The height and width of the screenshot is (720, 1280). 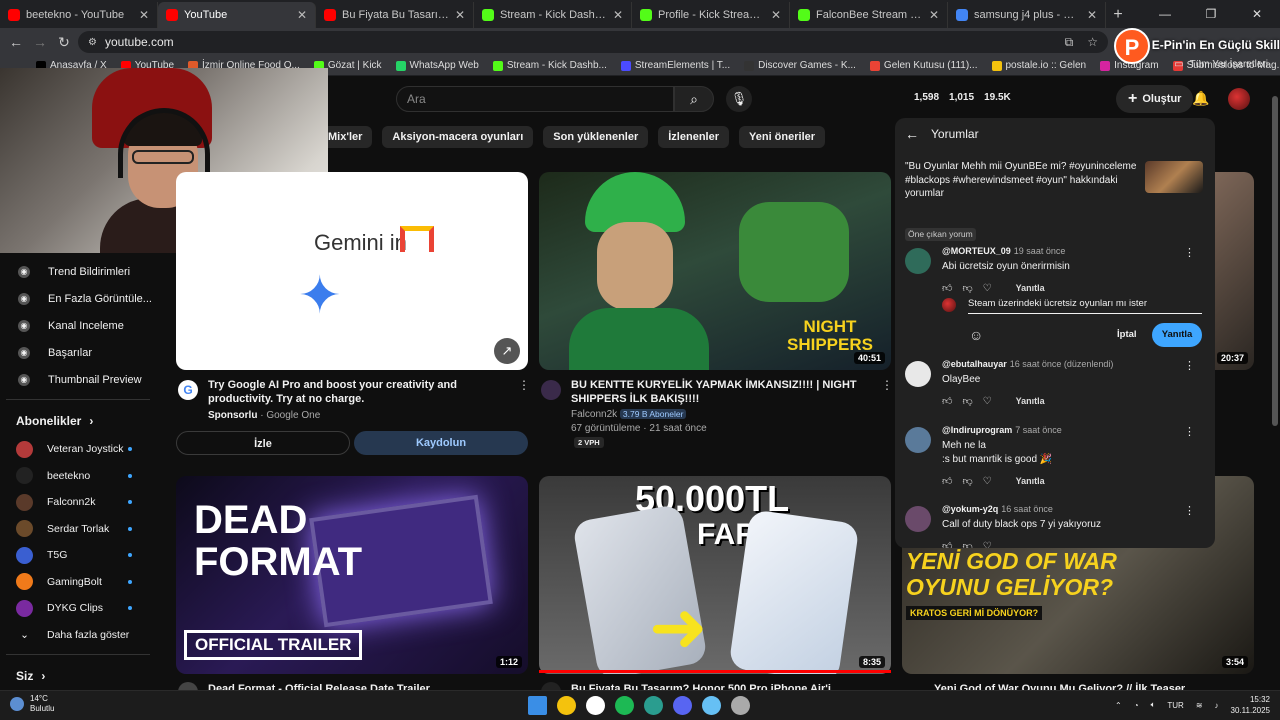 I want to click on open-link-icon: ↗, so click(x=507, y=351).